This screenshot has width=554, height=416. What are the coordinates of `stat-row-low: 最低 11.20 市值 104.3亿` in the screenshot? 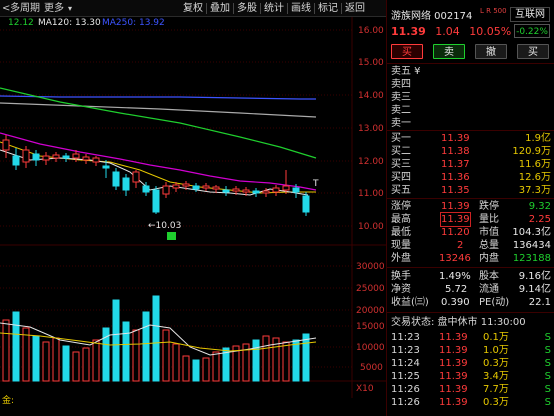 It's located at (471, 232).